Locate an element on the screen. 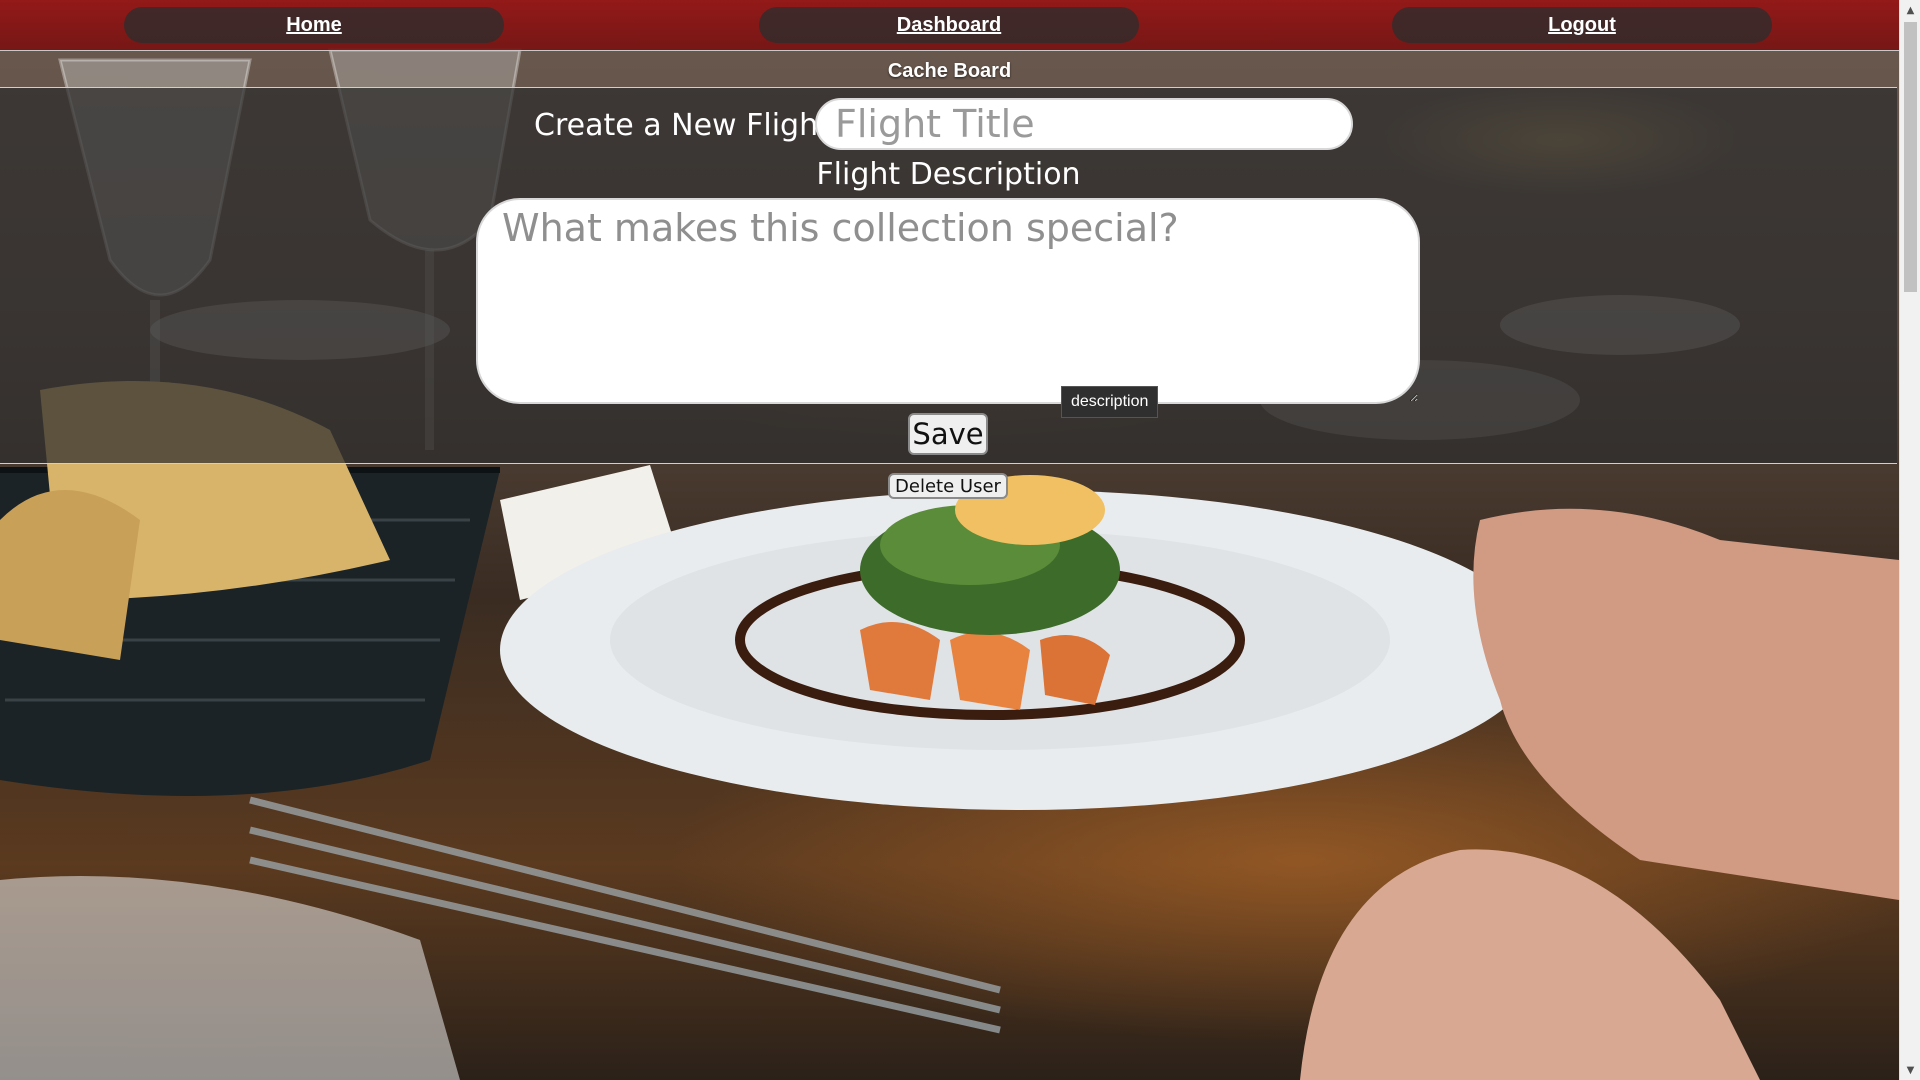  flight-description-textarea is located at coordinates (948, 301).